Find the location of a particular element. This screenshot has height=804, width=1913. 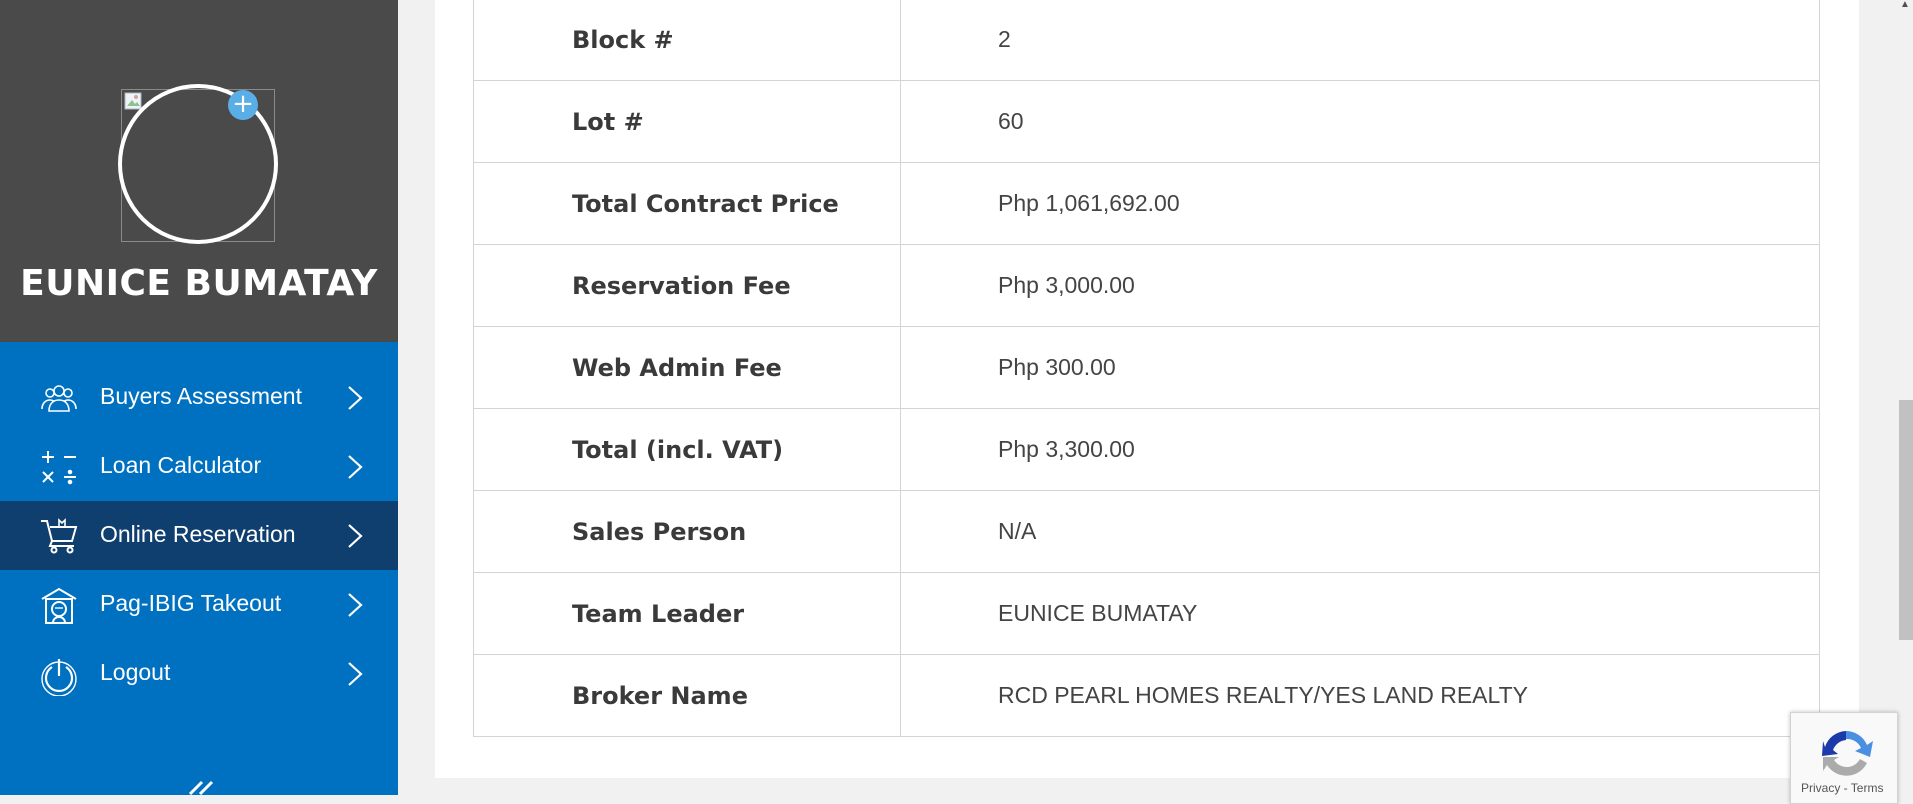

sidebar-item-pagibig-takeout: Pag-IBIG Takeout is located at coordinates (199, 604).